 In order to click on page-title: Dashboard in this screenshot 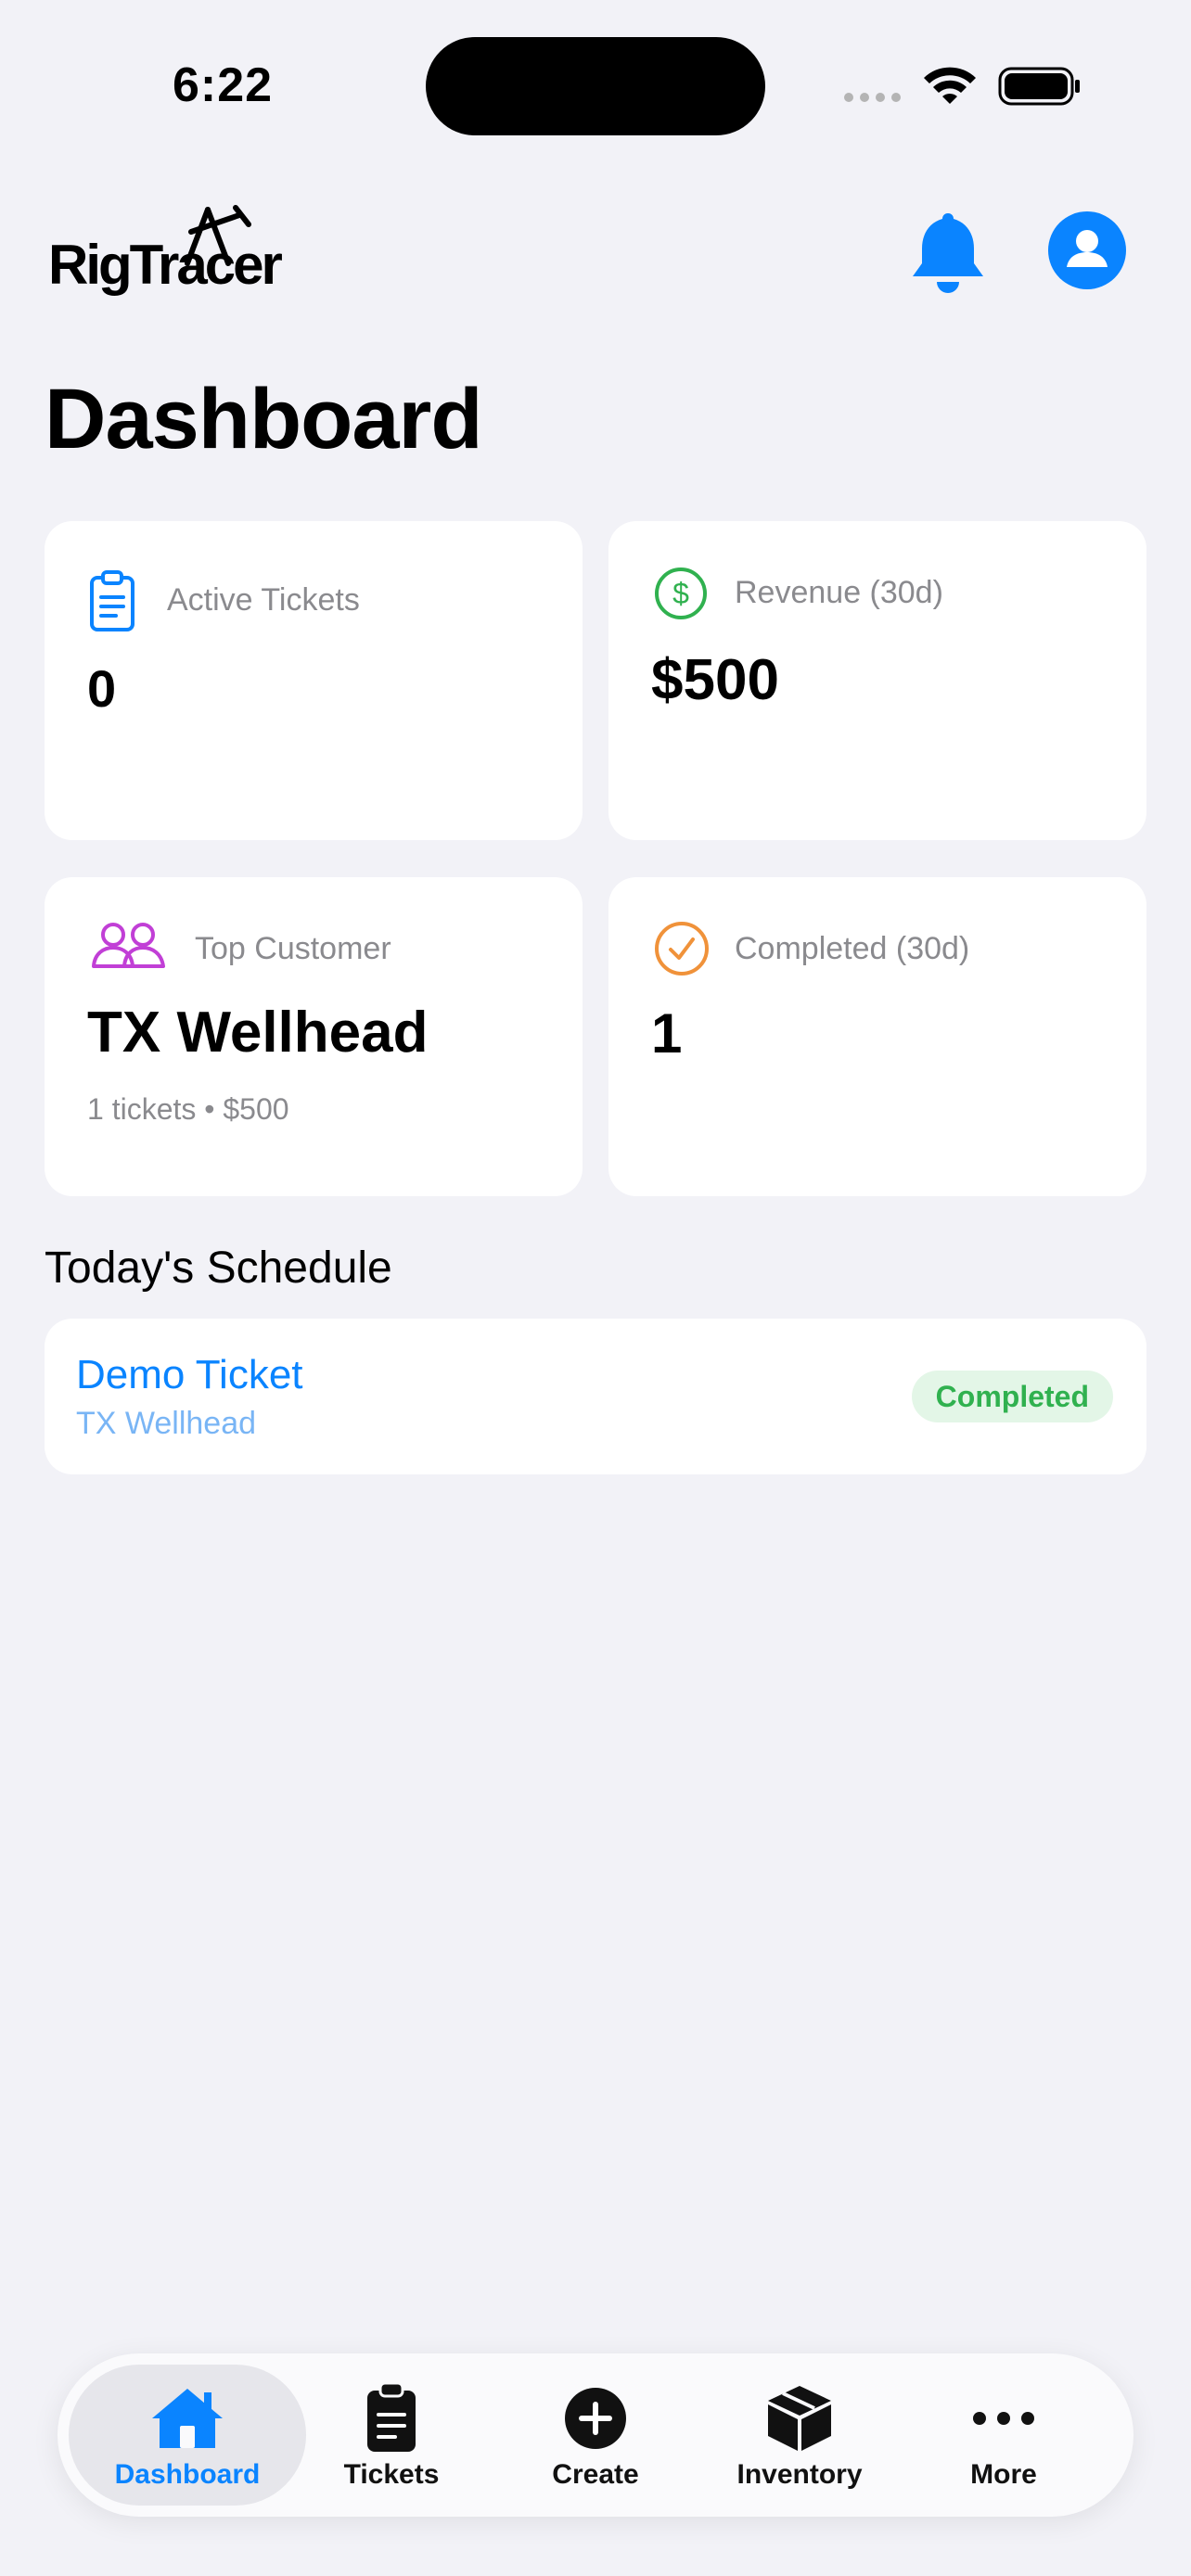, I will do `click(264, 419)`.